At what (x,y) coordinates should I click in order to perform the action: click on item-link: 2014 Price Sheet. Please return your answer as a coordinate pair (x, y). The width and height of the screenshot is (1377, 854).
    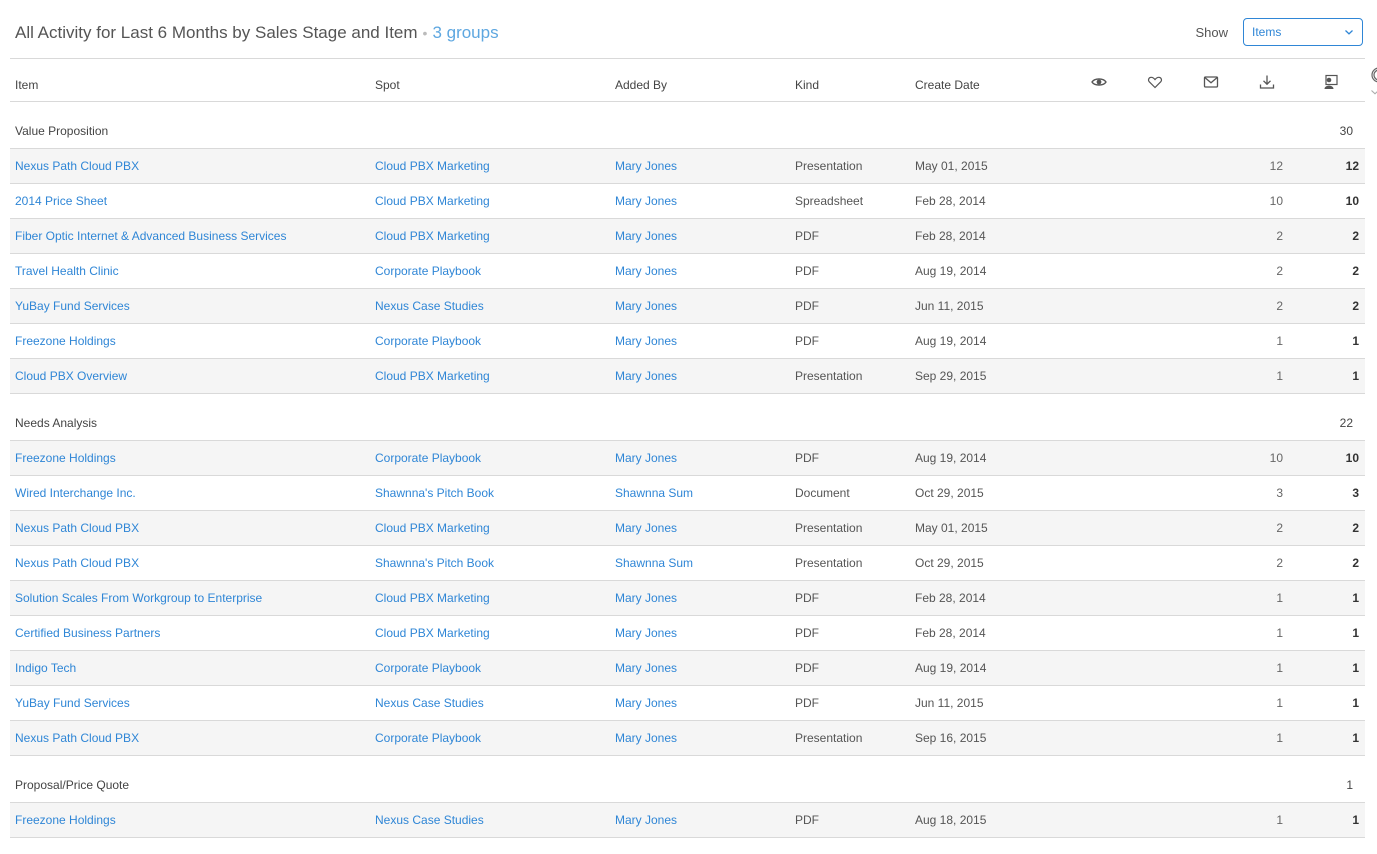
    Looking at the image, I should click on (190, 201).